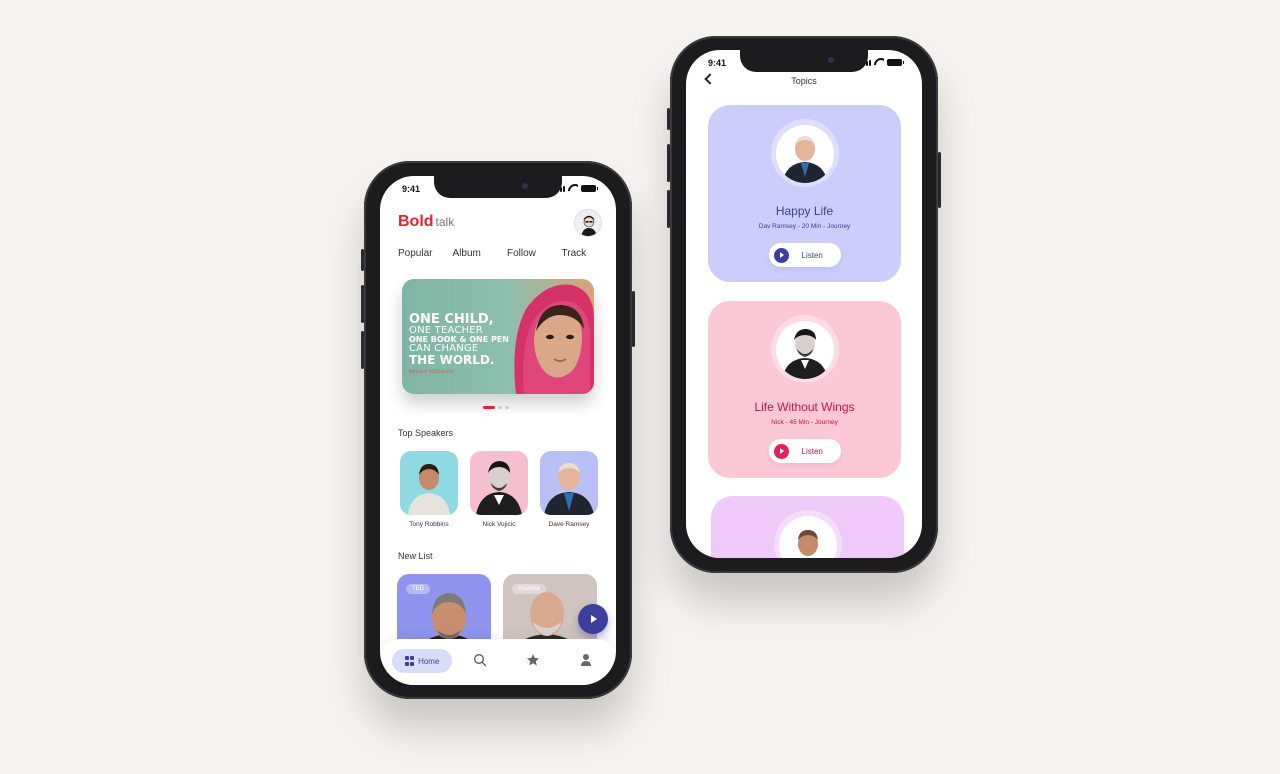 Image resolution: width=1280 pixels, height=774 pixels. I want to click on logo-bold: Bold, so click(416, 221).